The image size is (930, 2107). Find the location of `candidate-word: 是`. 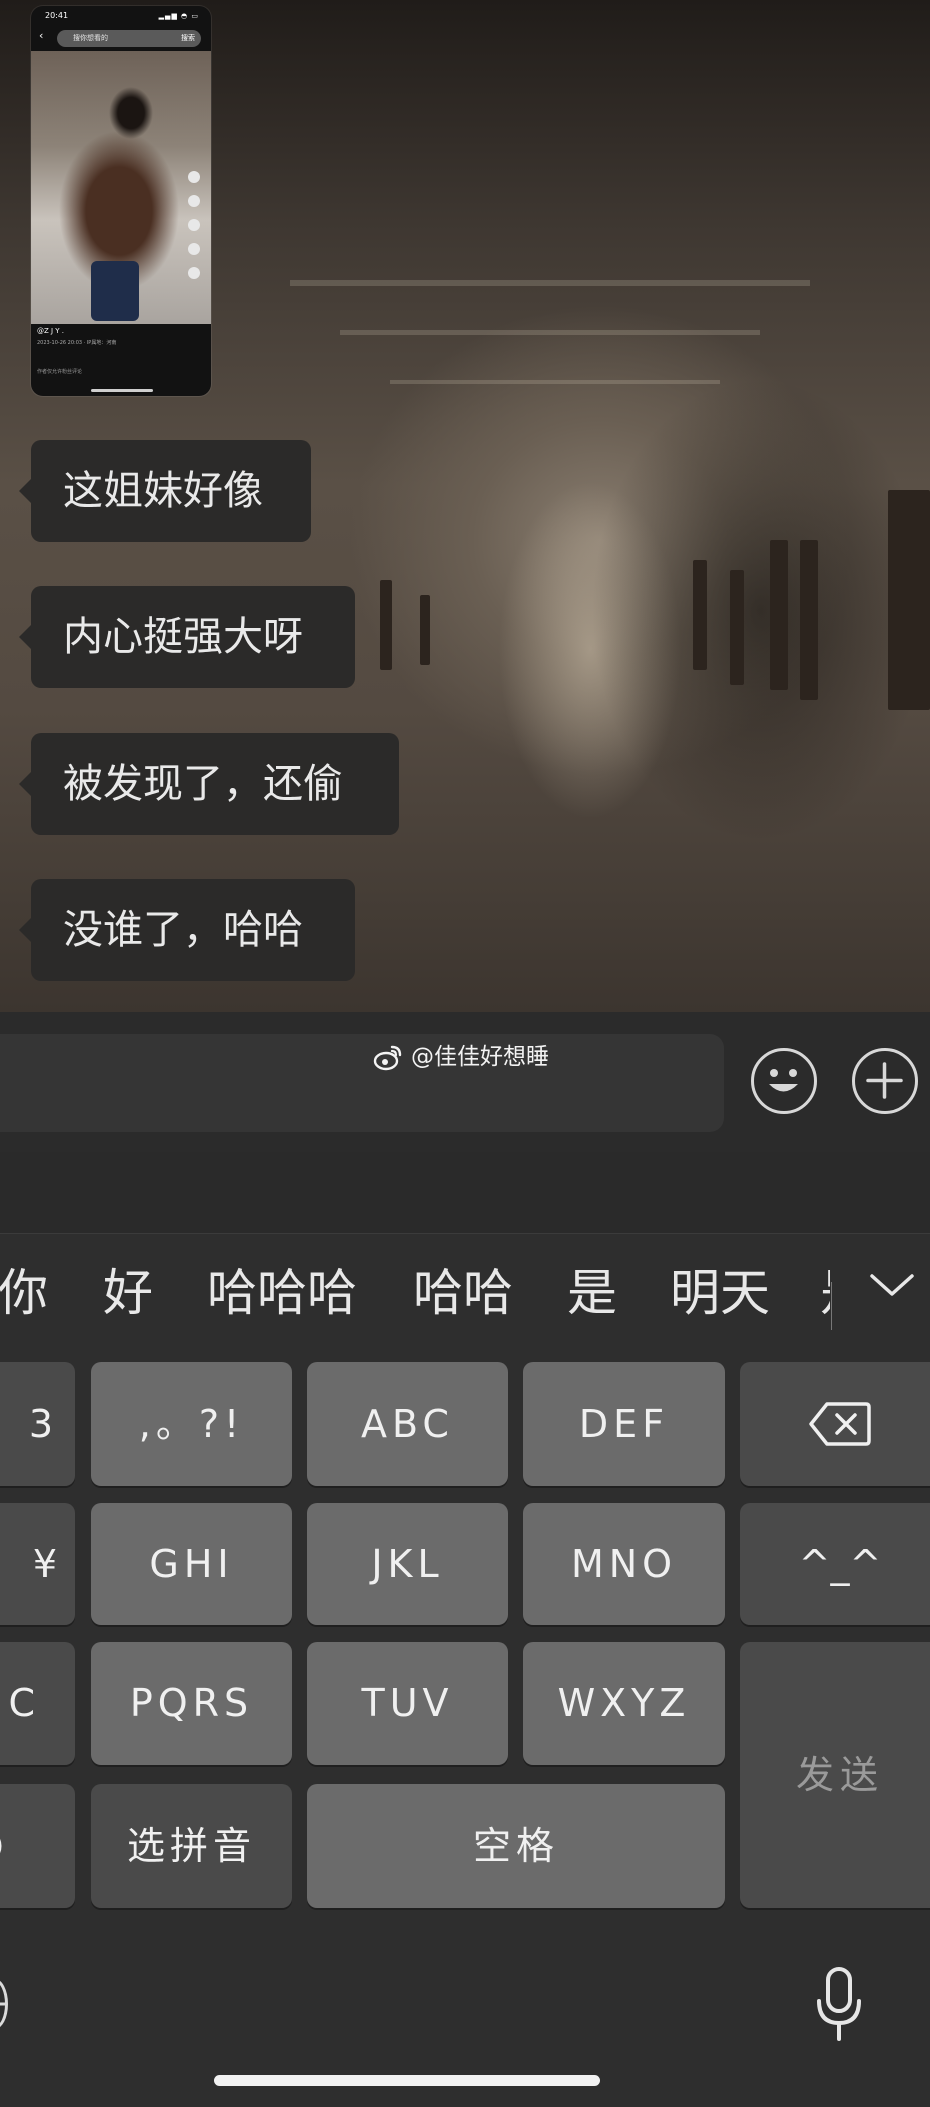

candidate-word: 是 is located at coordinates (592, 1293).